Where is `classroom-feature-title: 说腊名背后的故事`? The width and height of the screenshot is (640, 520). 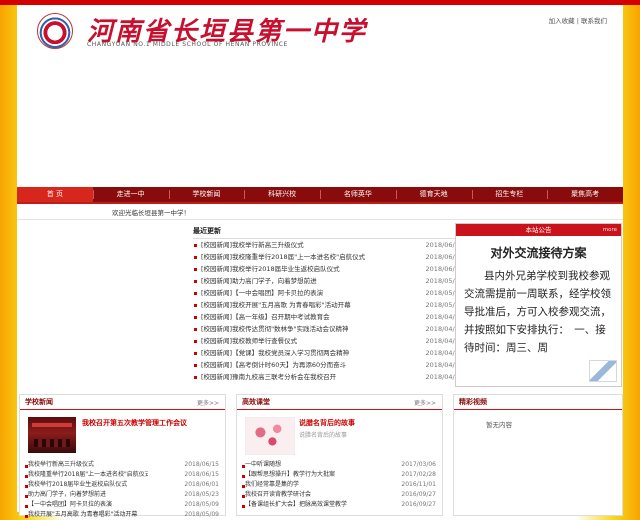
classroom-feature-title: 说腊名背后的故事 is located at coordinates (327, 423).